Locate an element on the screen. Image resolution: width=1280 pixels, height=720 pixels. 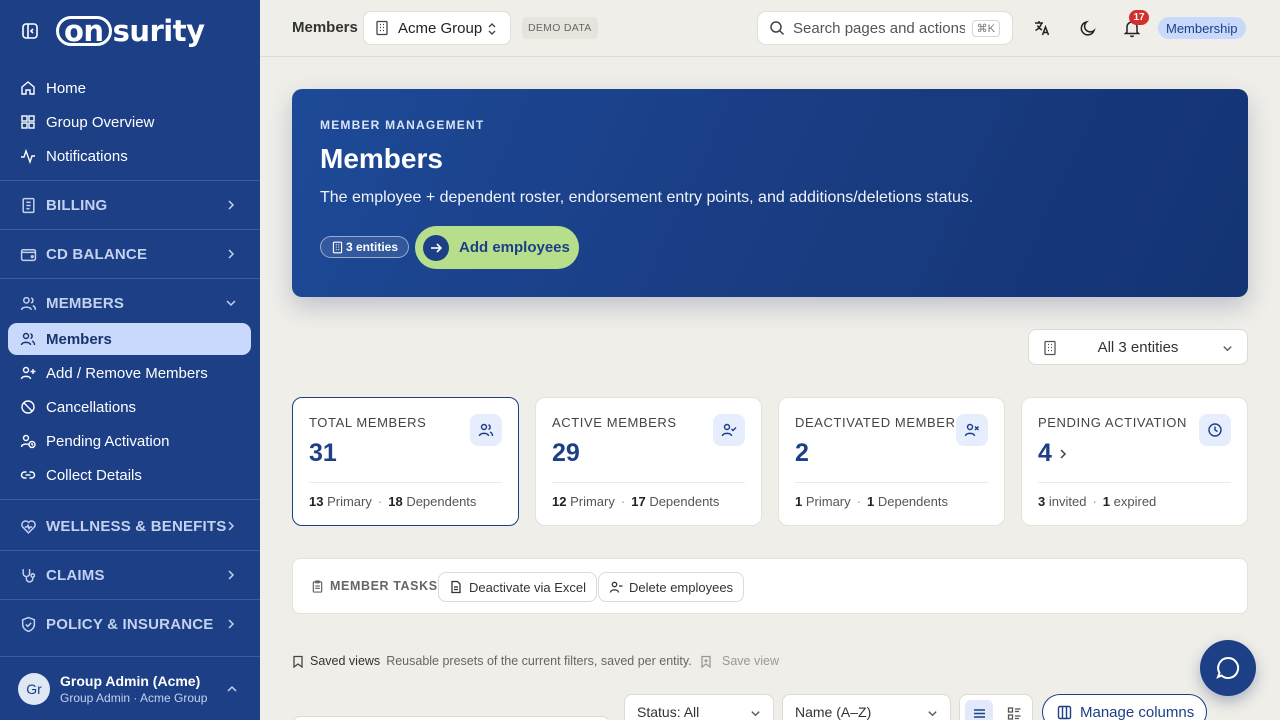
sidebar-section-policy: POLICY & INSURANCE is located at coordinates (129, 624).